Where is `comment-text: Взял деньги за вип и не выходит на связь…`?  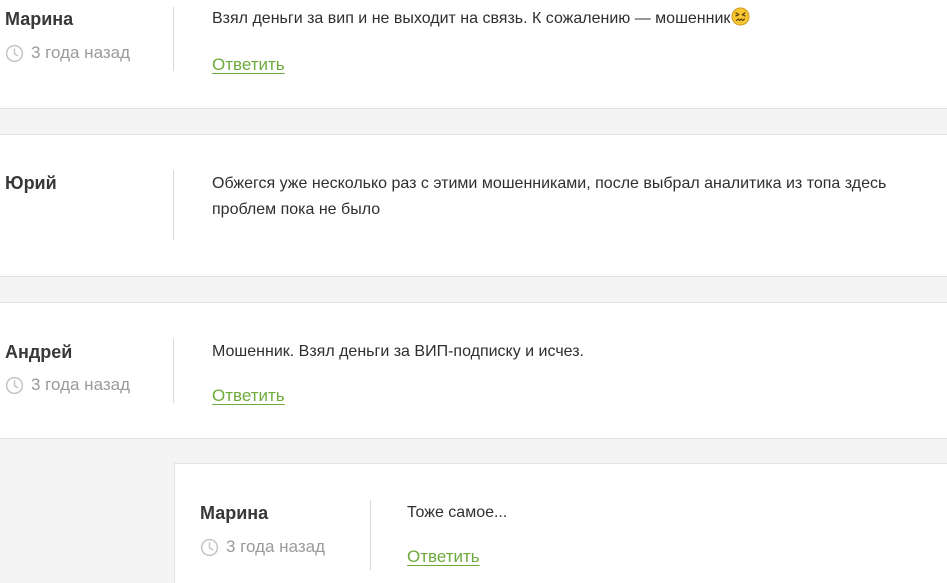
comment-text: Взял деньги за вип и не выходит на связь… is located at coordinates (481, 19).